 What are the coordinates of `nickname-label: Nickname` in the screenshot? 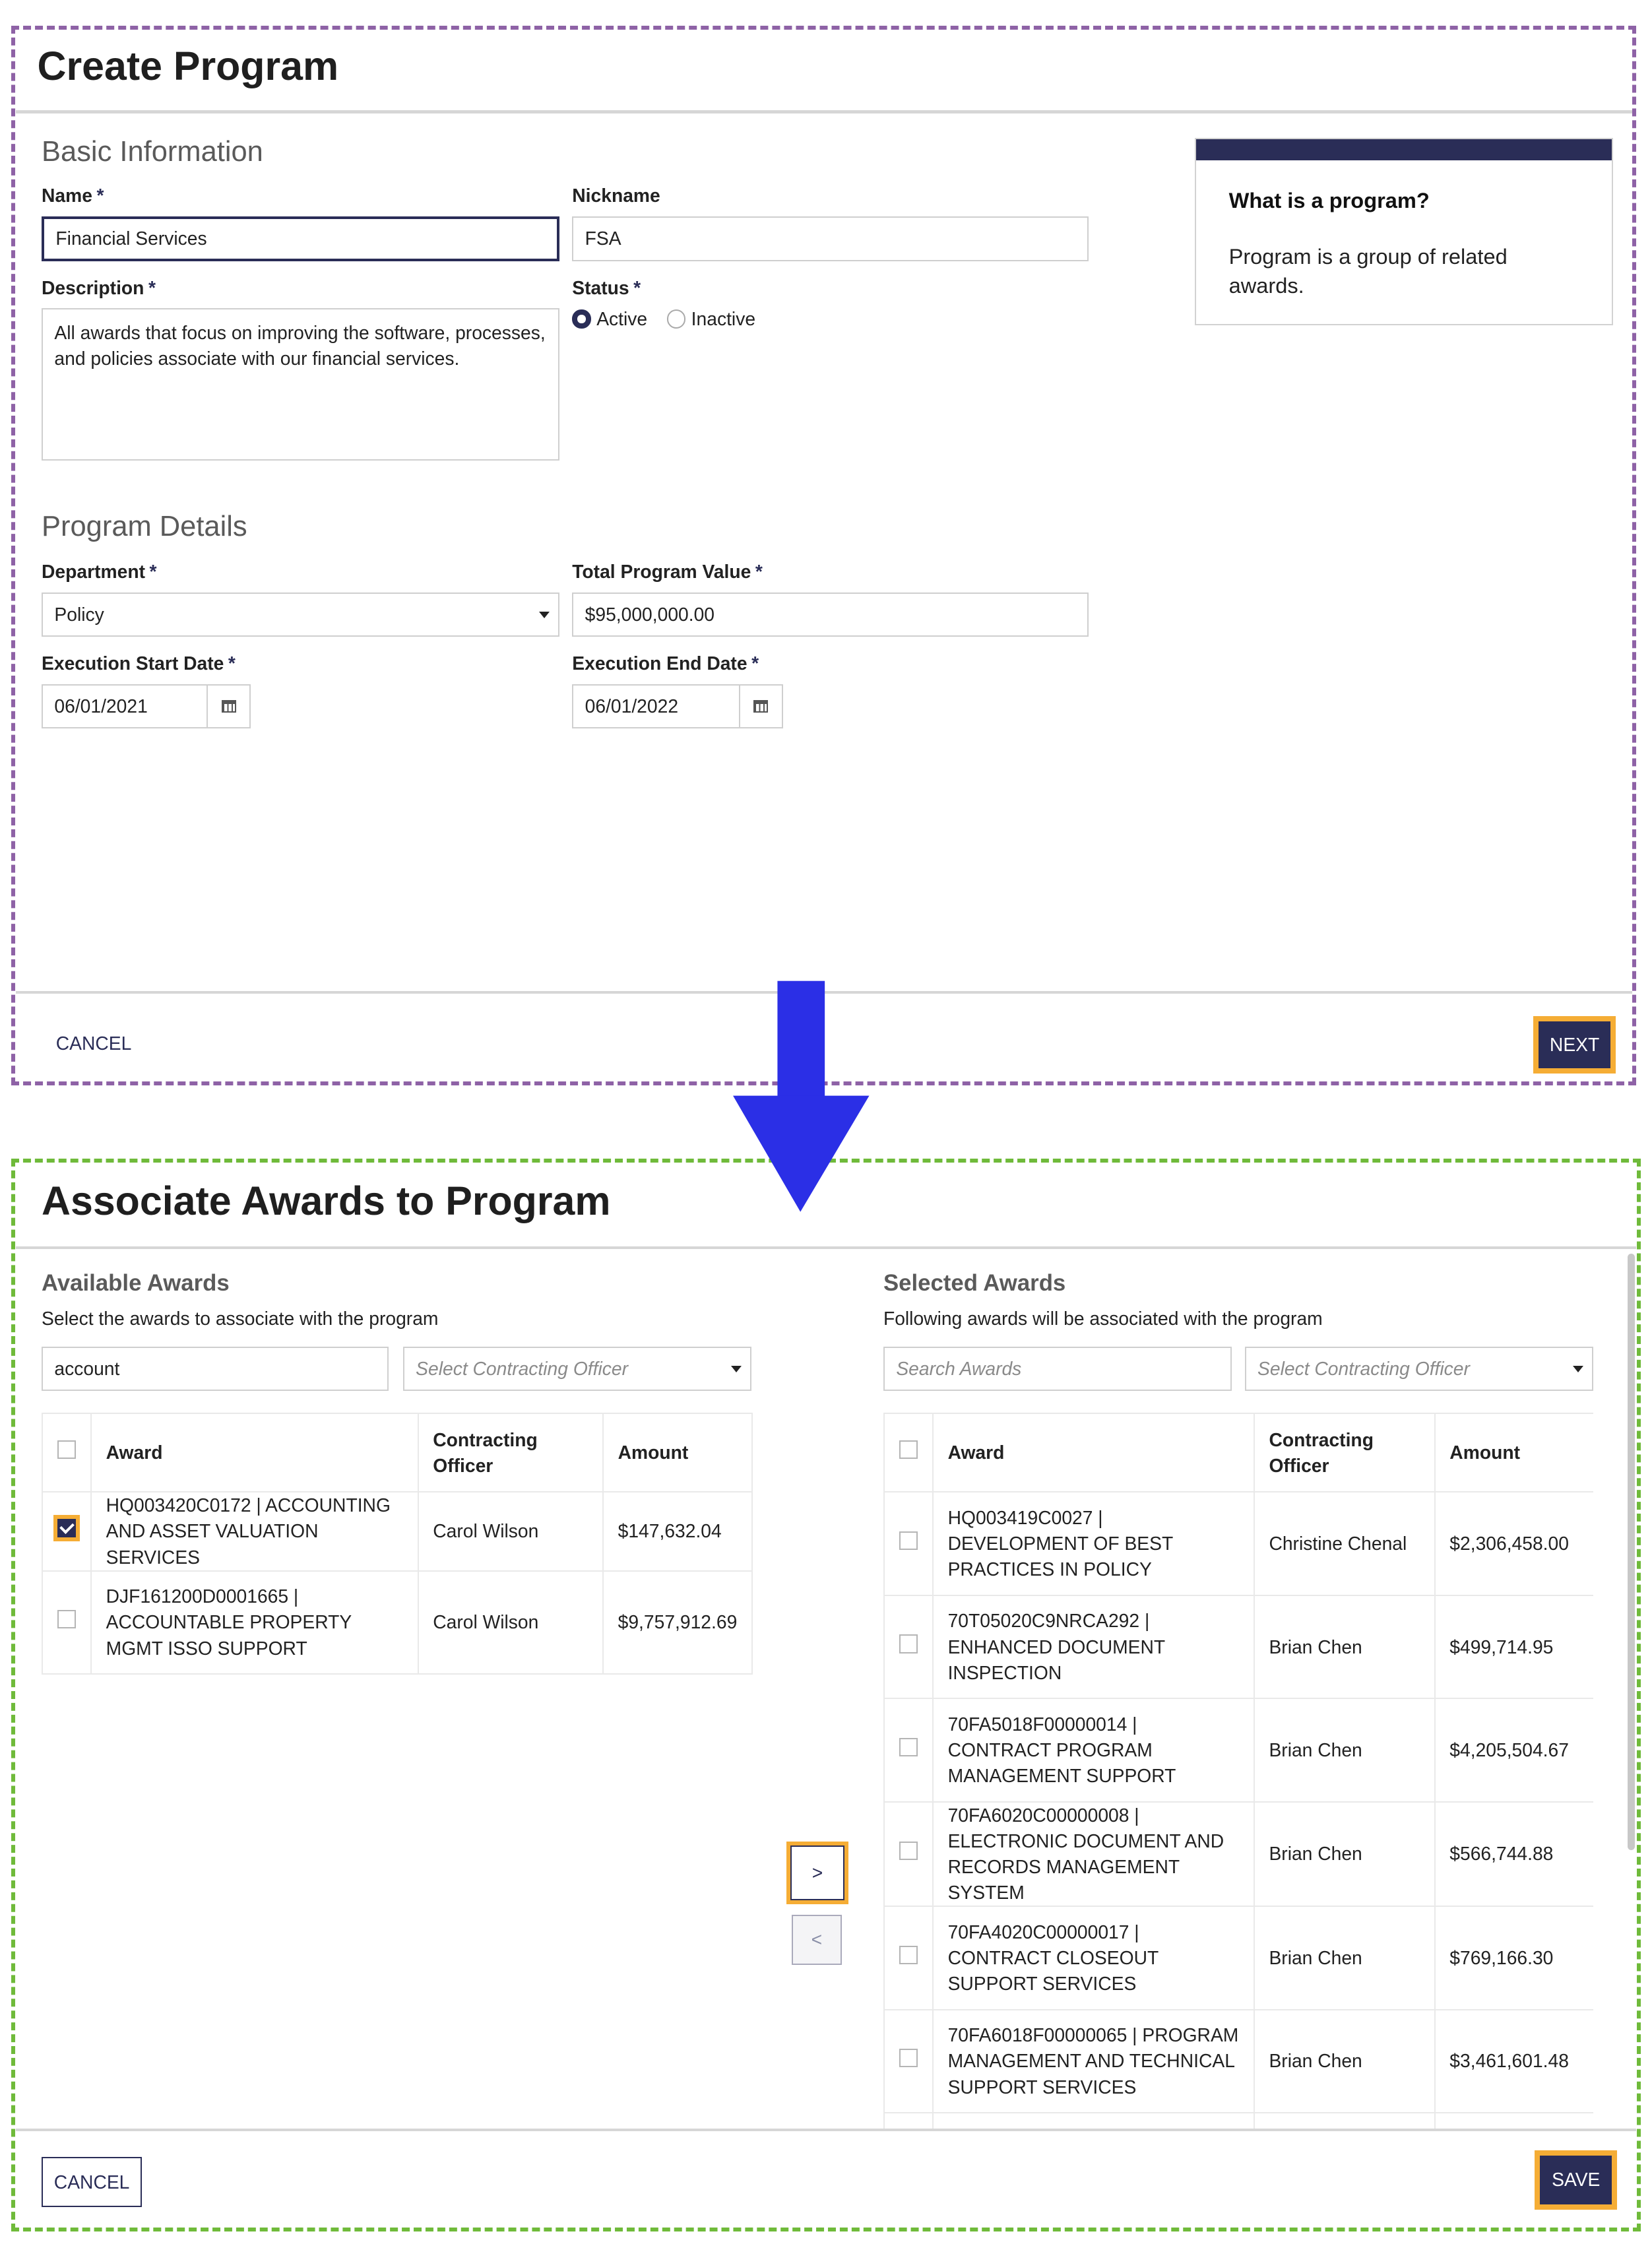 It's located at (616, 196).